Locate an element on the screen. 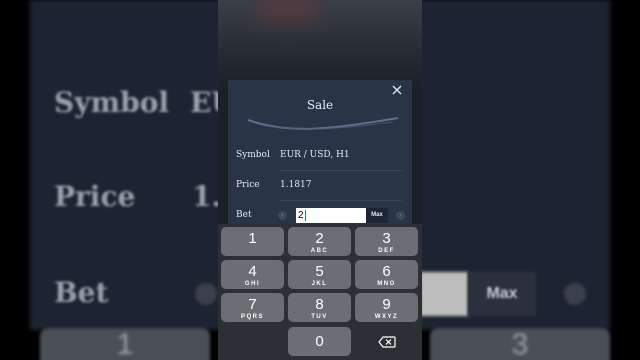  bet-max-button: Max is located at coordinates (377, 215).